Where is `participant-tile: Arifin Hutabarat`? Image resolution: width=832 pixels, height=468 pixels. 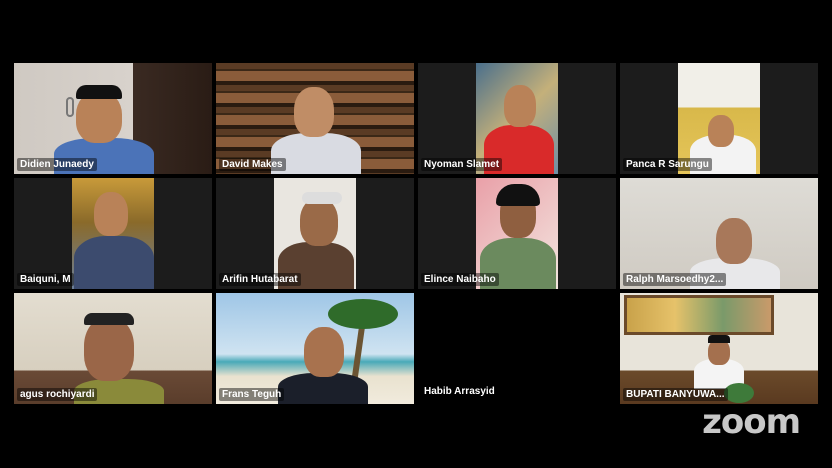 participant-tile: Arifin Hutabarat is located at coordinates (315, 233).